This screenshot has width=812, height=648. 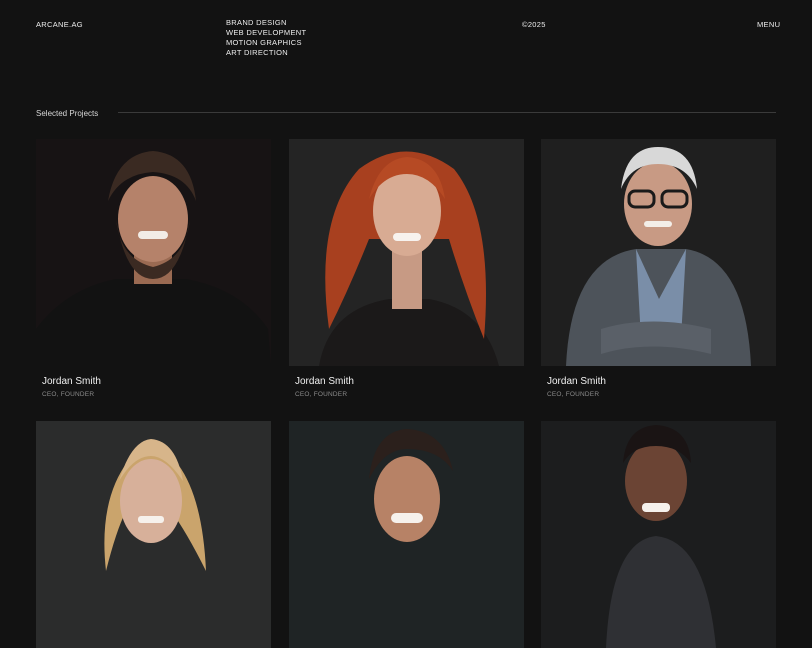 What do you see at coordinates (266, 23) in the screenshot?
I see `service-item: BRAND DESIGN` at bounding box center [266, 23].